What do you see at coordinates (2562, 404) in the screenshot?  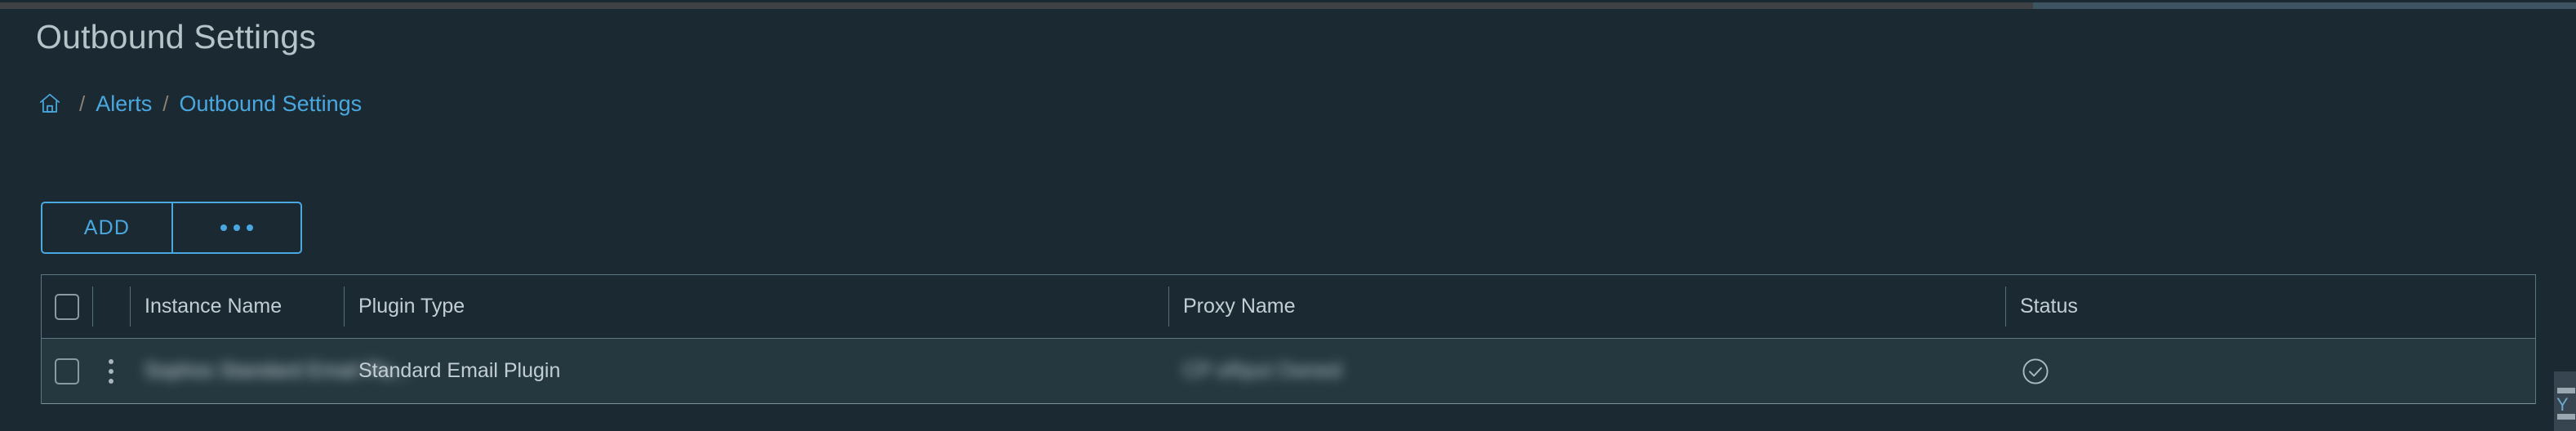 I see `edge-widget-glyph: Y` at bounding box center [2562, 404].